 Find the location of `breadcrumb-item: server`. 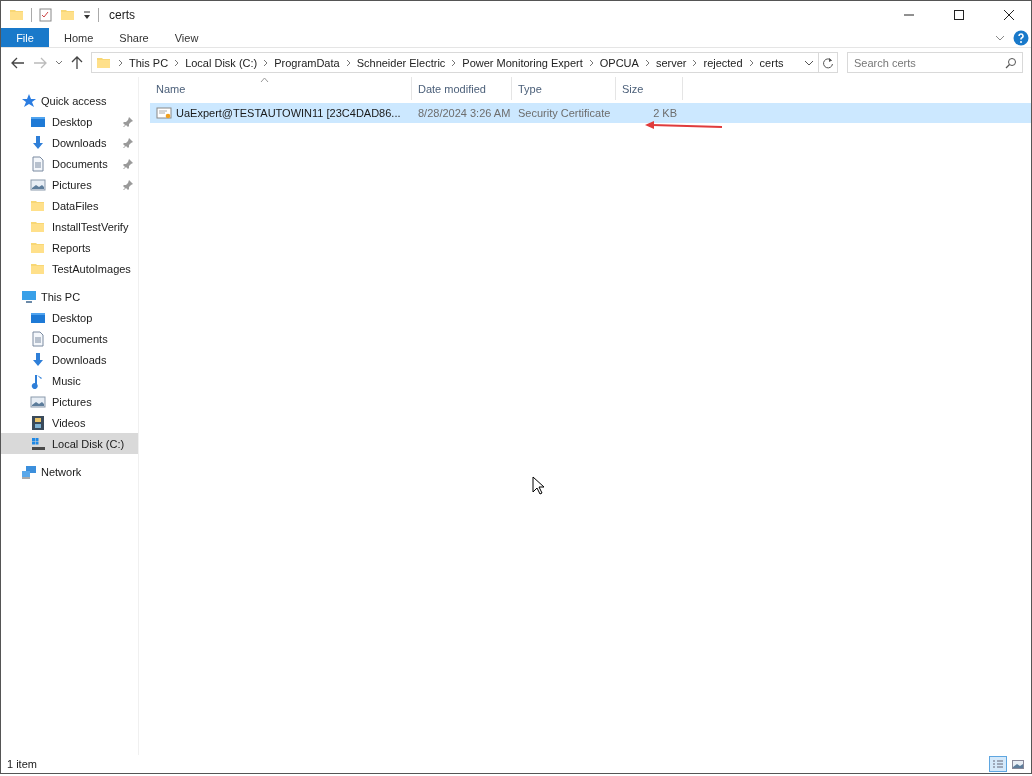

breadcrumb-item: server is located at coordinates (671, 62).